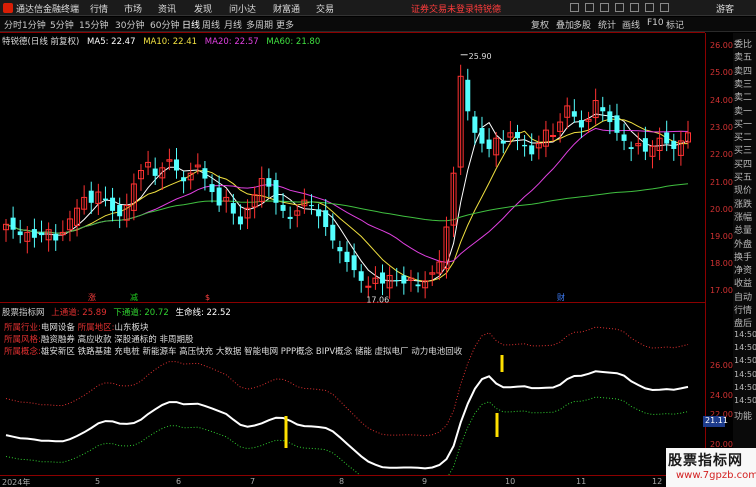  I want to click on signal-bar, so click(286, 432).